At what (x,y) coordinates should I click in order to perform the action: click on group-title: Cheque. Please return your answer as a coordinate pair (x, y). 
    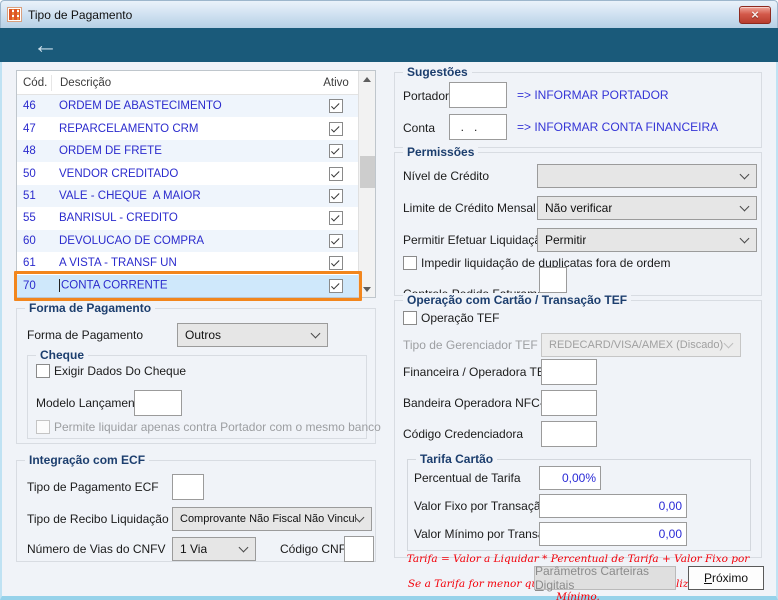
    Looking at the image, I should click on (62, 355).